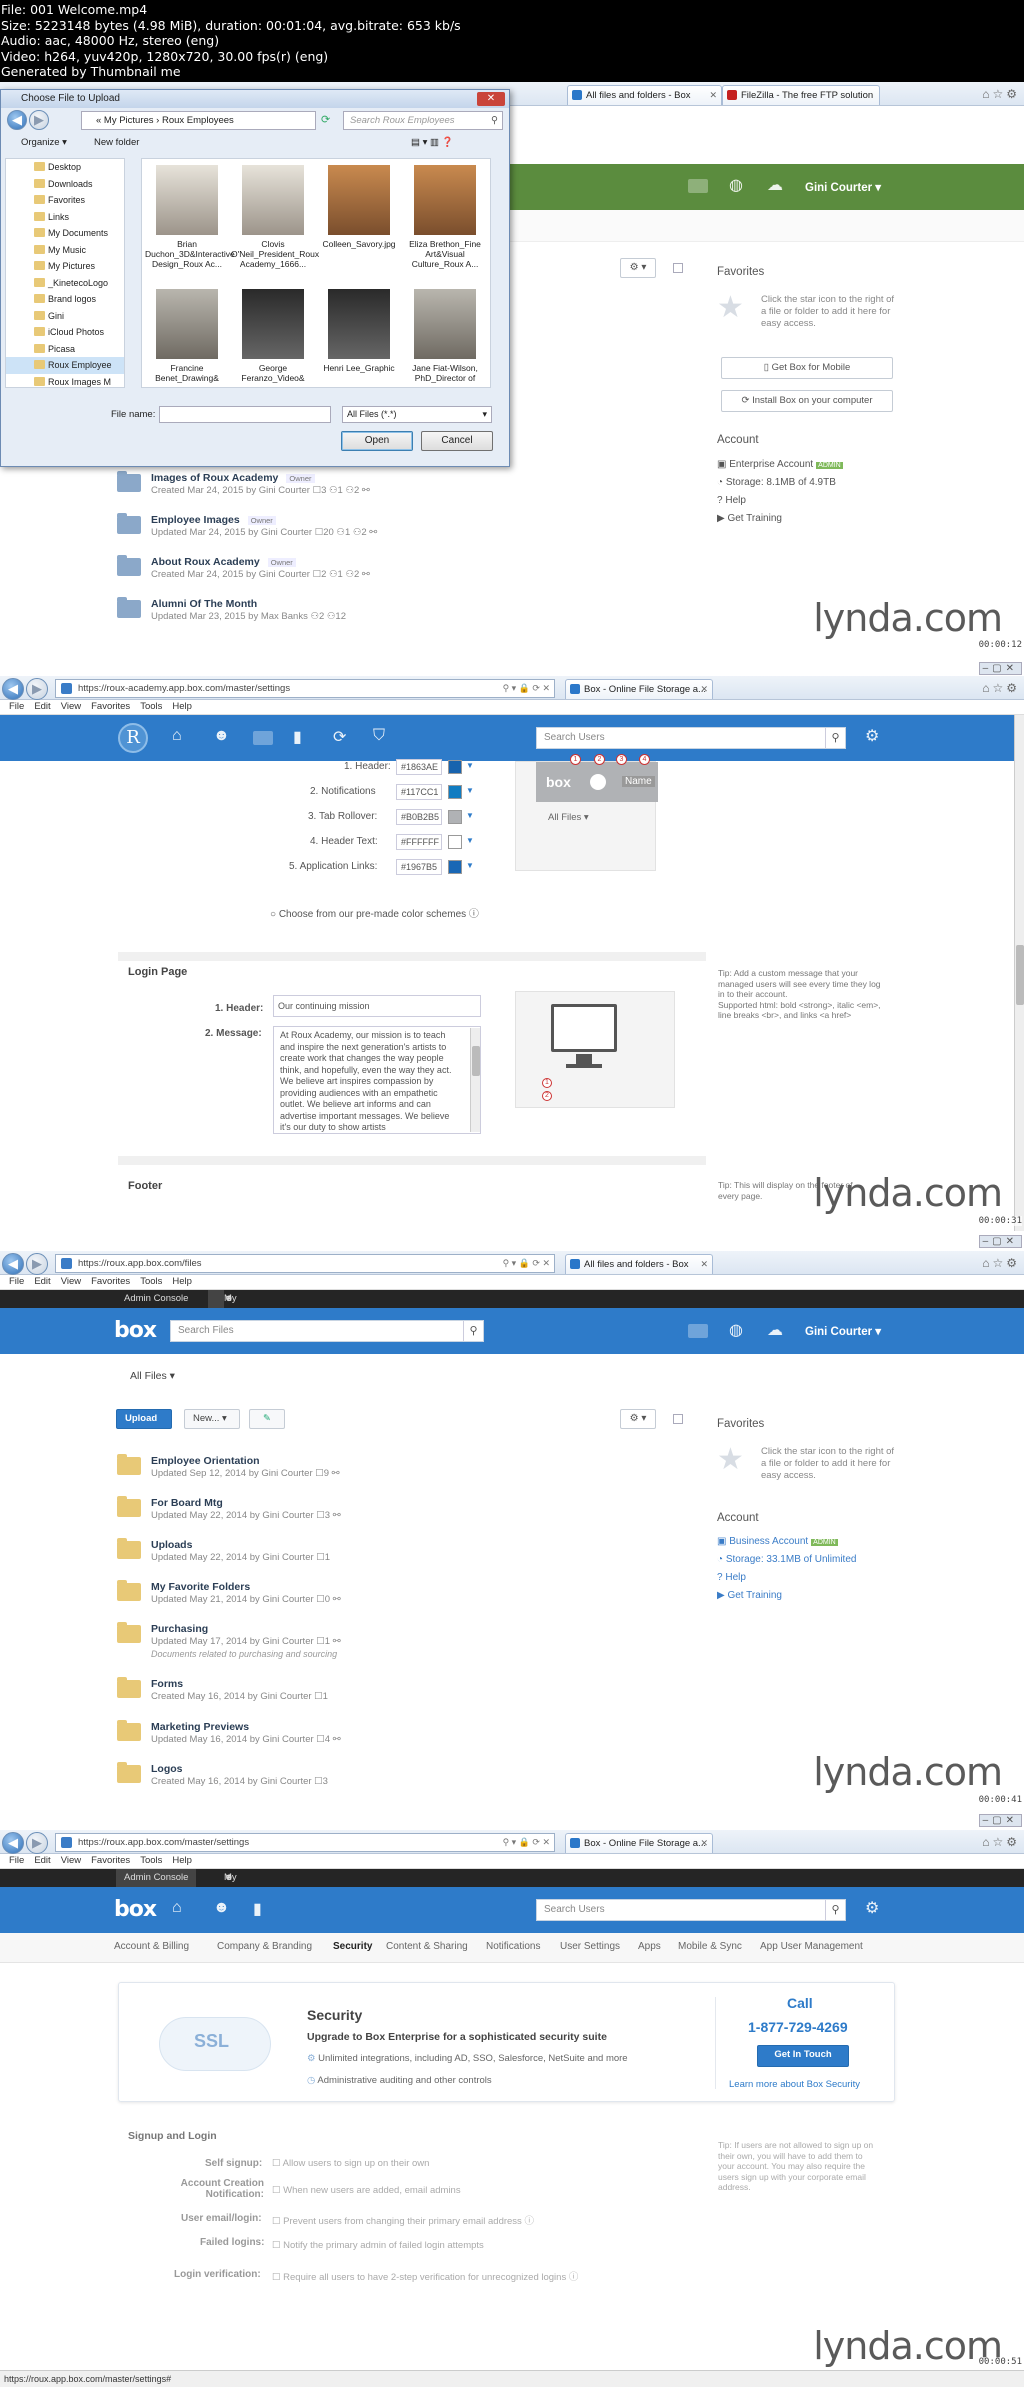 The height and width of the screenshot is (2387, 1024). What do you see at coordinates (731, 1577) in the screenshot?
I see `help-link: ? Help` at bounding box center [731, 1577].